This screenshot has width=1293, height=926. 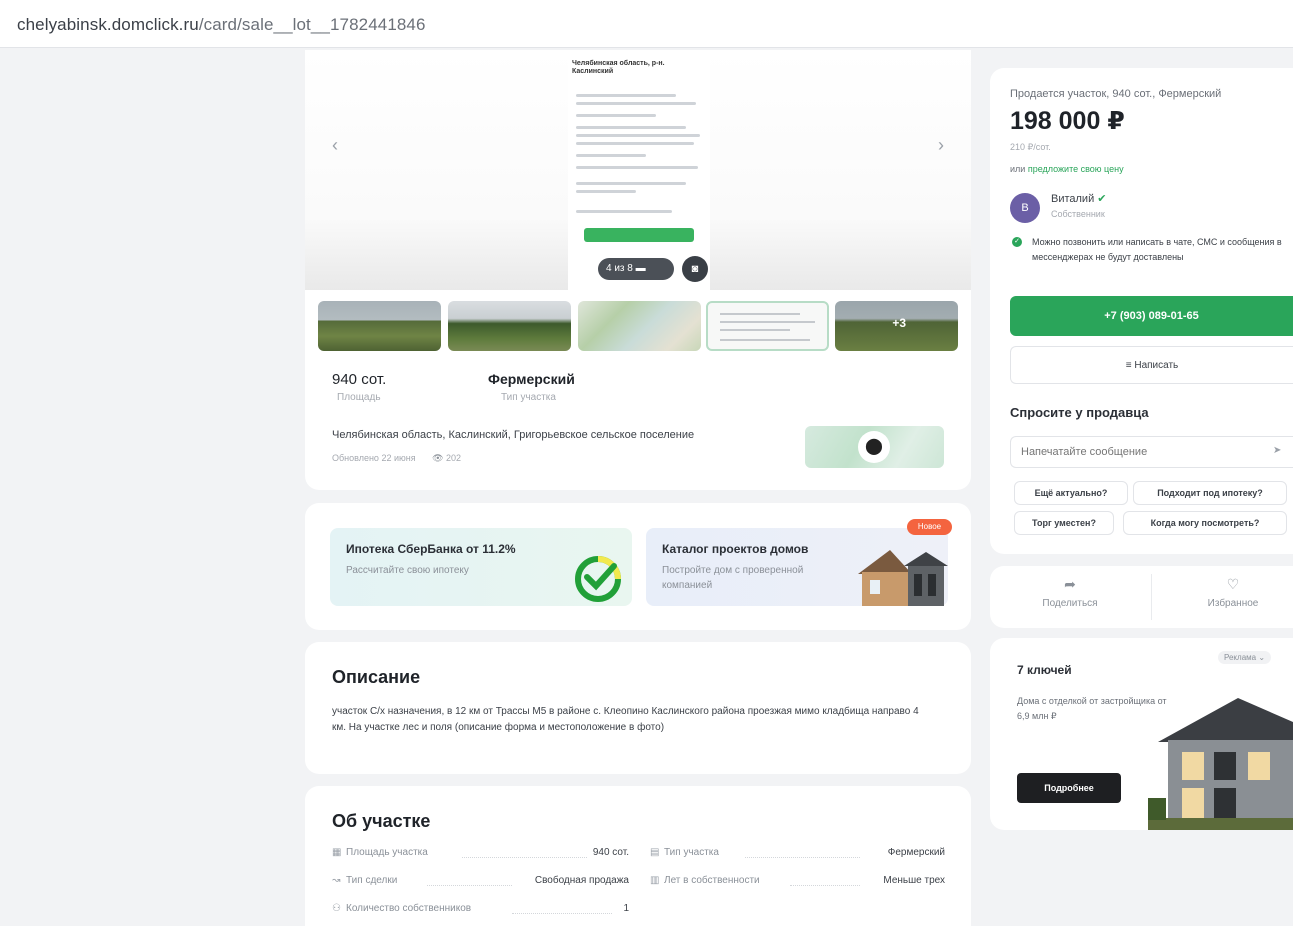 What do you see at coordinates (1025, 208) in the screenshot?
I see `avatar: В` at bounding box center [1025, 208].